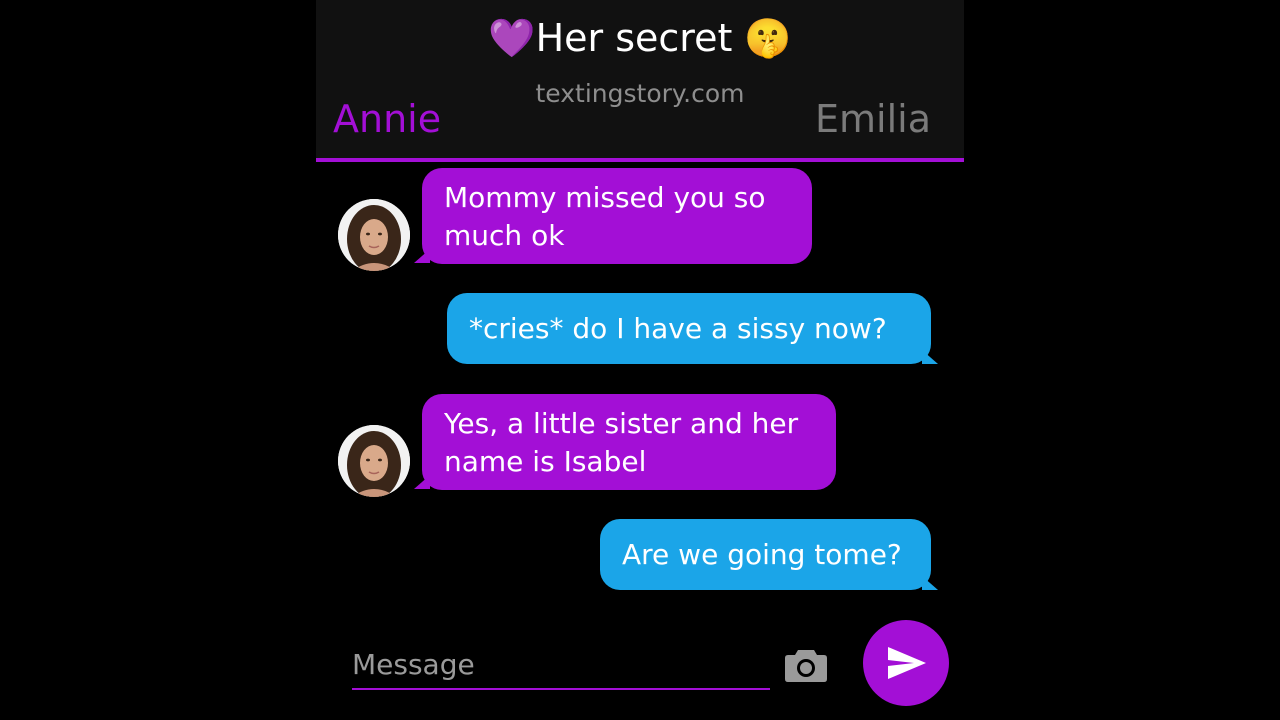 The image size is (1280, 720). Describe the element at coordinates (605, 216) in the screenshot. I see `message-text: Mommy missed you so much ok` at that location.